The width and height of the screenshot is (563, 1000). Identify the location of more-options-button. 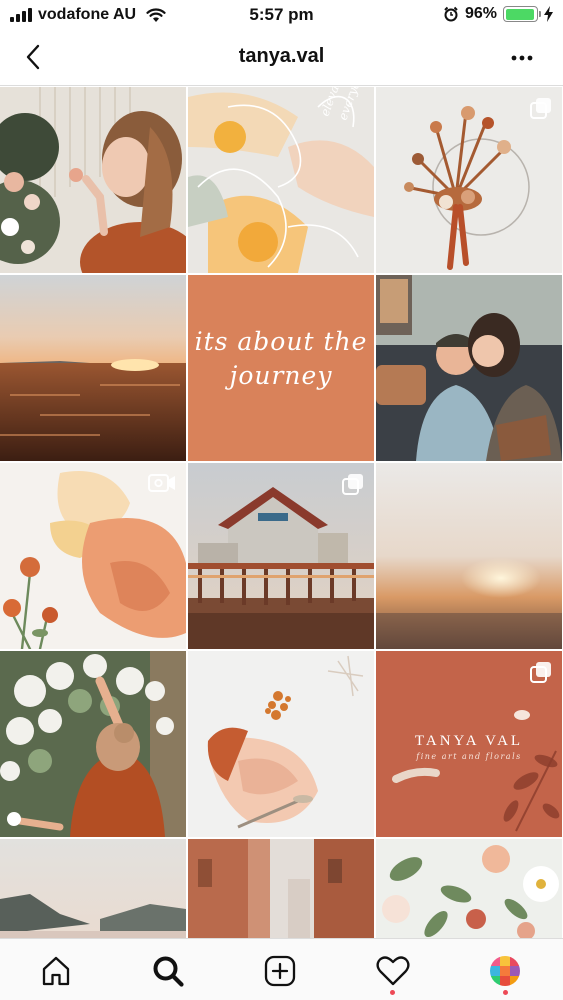
(522, 58).